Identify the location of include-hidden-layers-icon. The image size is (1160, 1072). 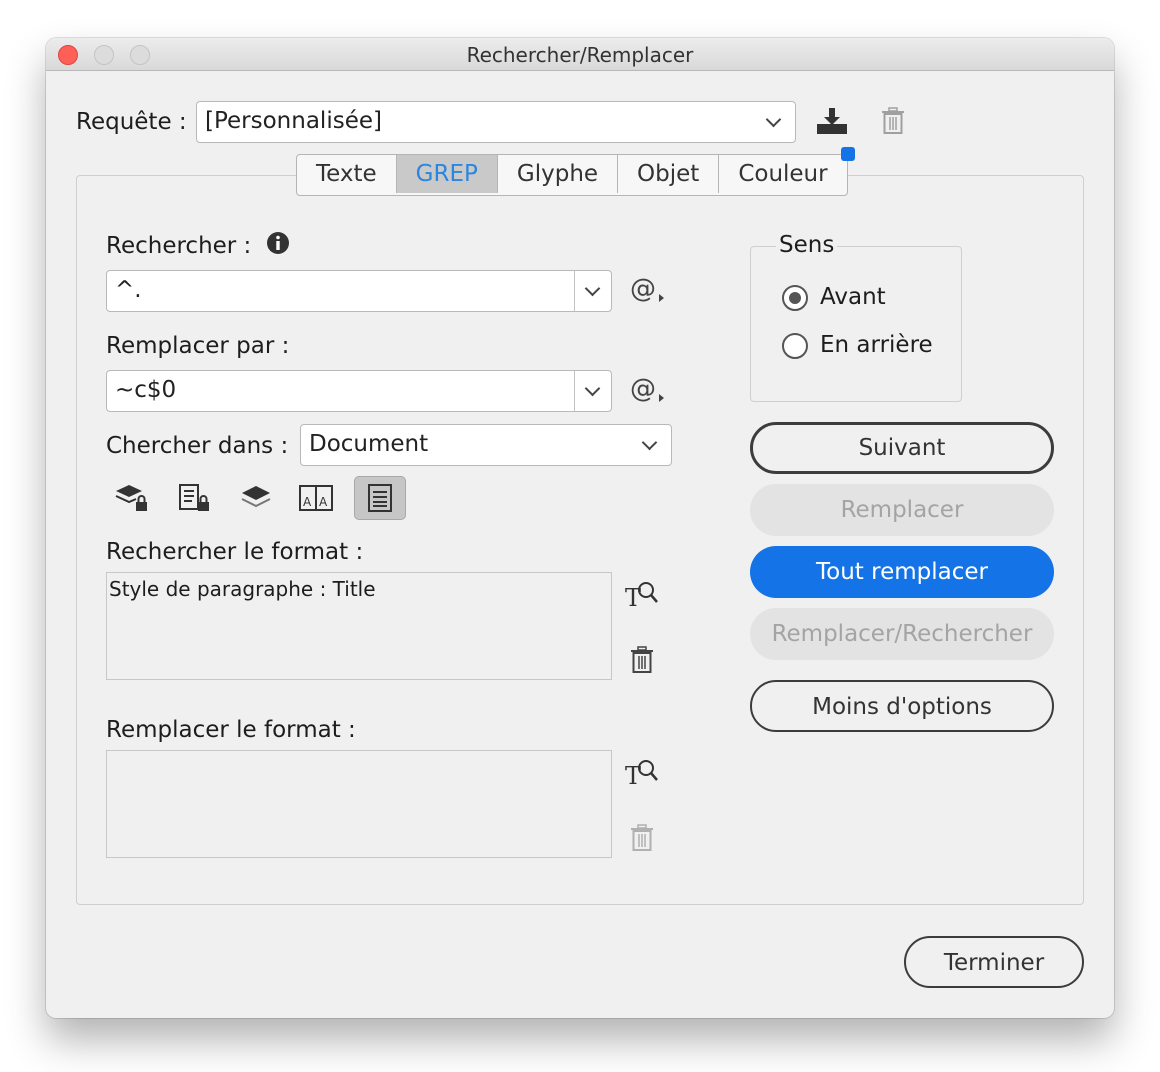
(256, 497).